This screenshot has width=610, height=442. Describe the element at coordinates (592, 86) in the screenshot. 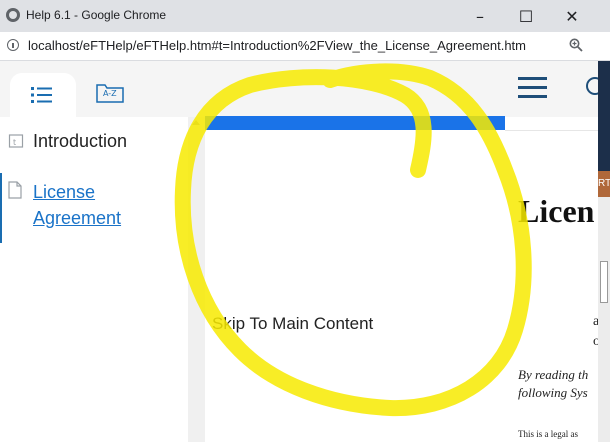

I see `search-icon` at that location.